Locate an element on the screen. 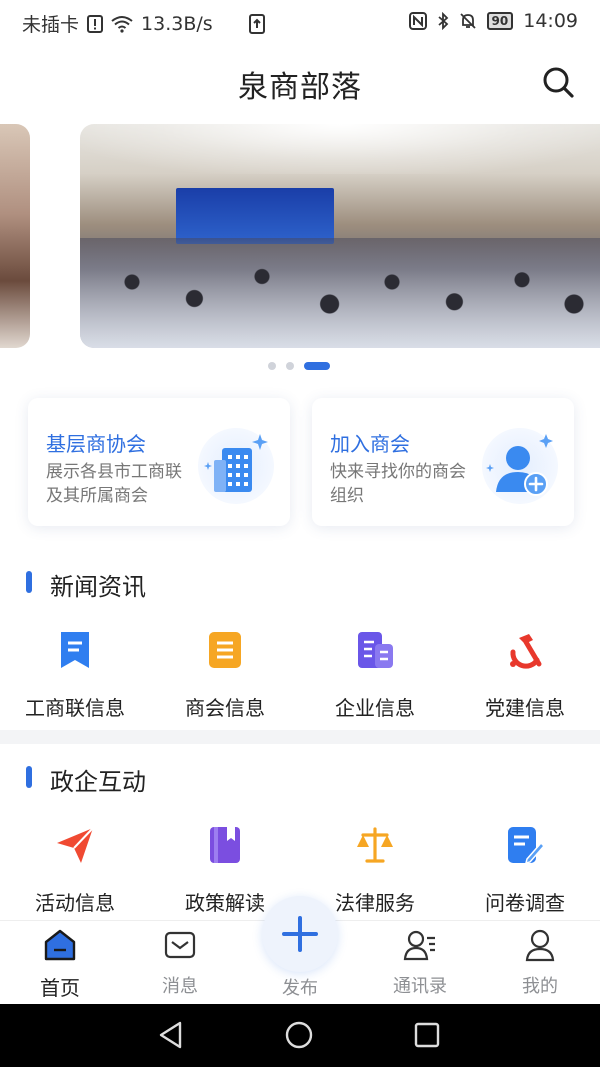 This screenshot has height=1067, width=600. tab-publish: 发布 is located at coordinates (300, 984).